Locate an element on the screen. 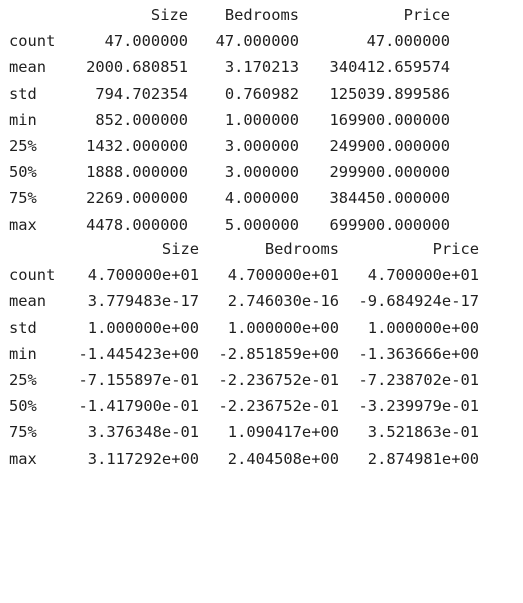 This screenshot has width=523, height=603. cell-price: 4.700000e+01 is located at coordinates (423, 275).